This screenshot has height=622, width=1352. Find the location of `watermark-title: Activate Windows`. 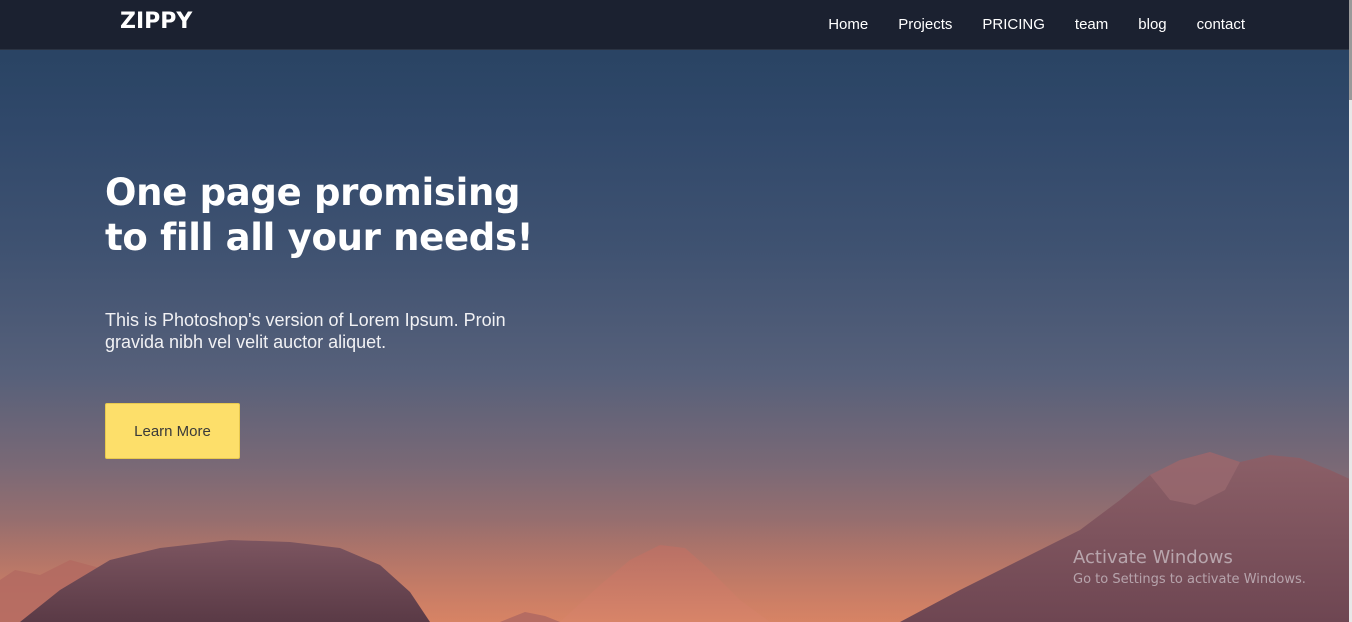

watermark-title: Activate Windows is located at coordinates (1153, 557).